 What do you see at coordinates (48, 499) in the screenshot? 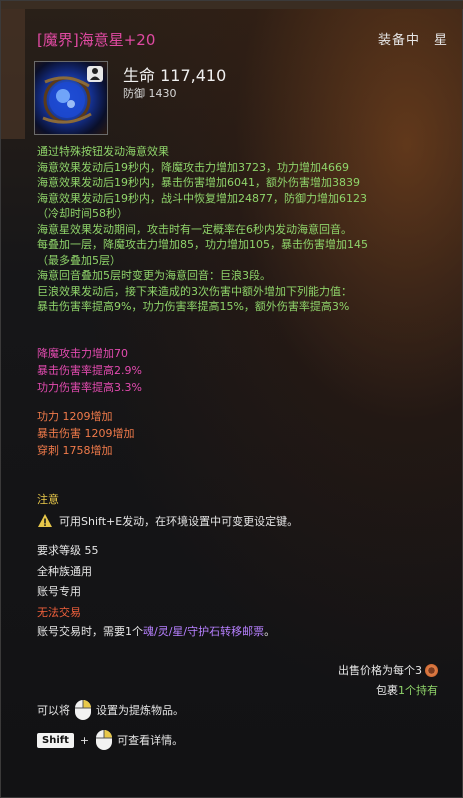
I see `notice-title: 注意` at bounding box center [48, 499].